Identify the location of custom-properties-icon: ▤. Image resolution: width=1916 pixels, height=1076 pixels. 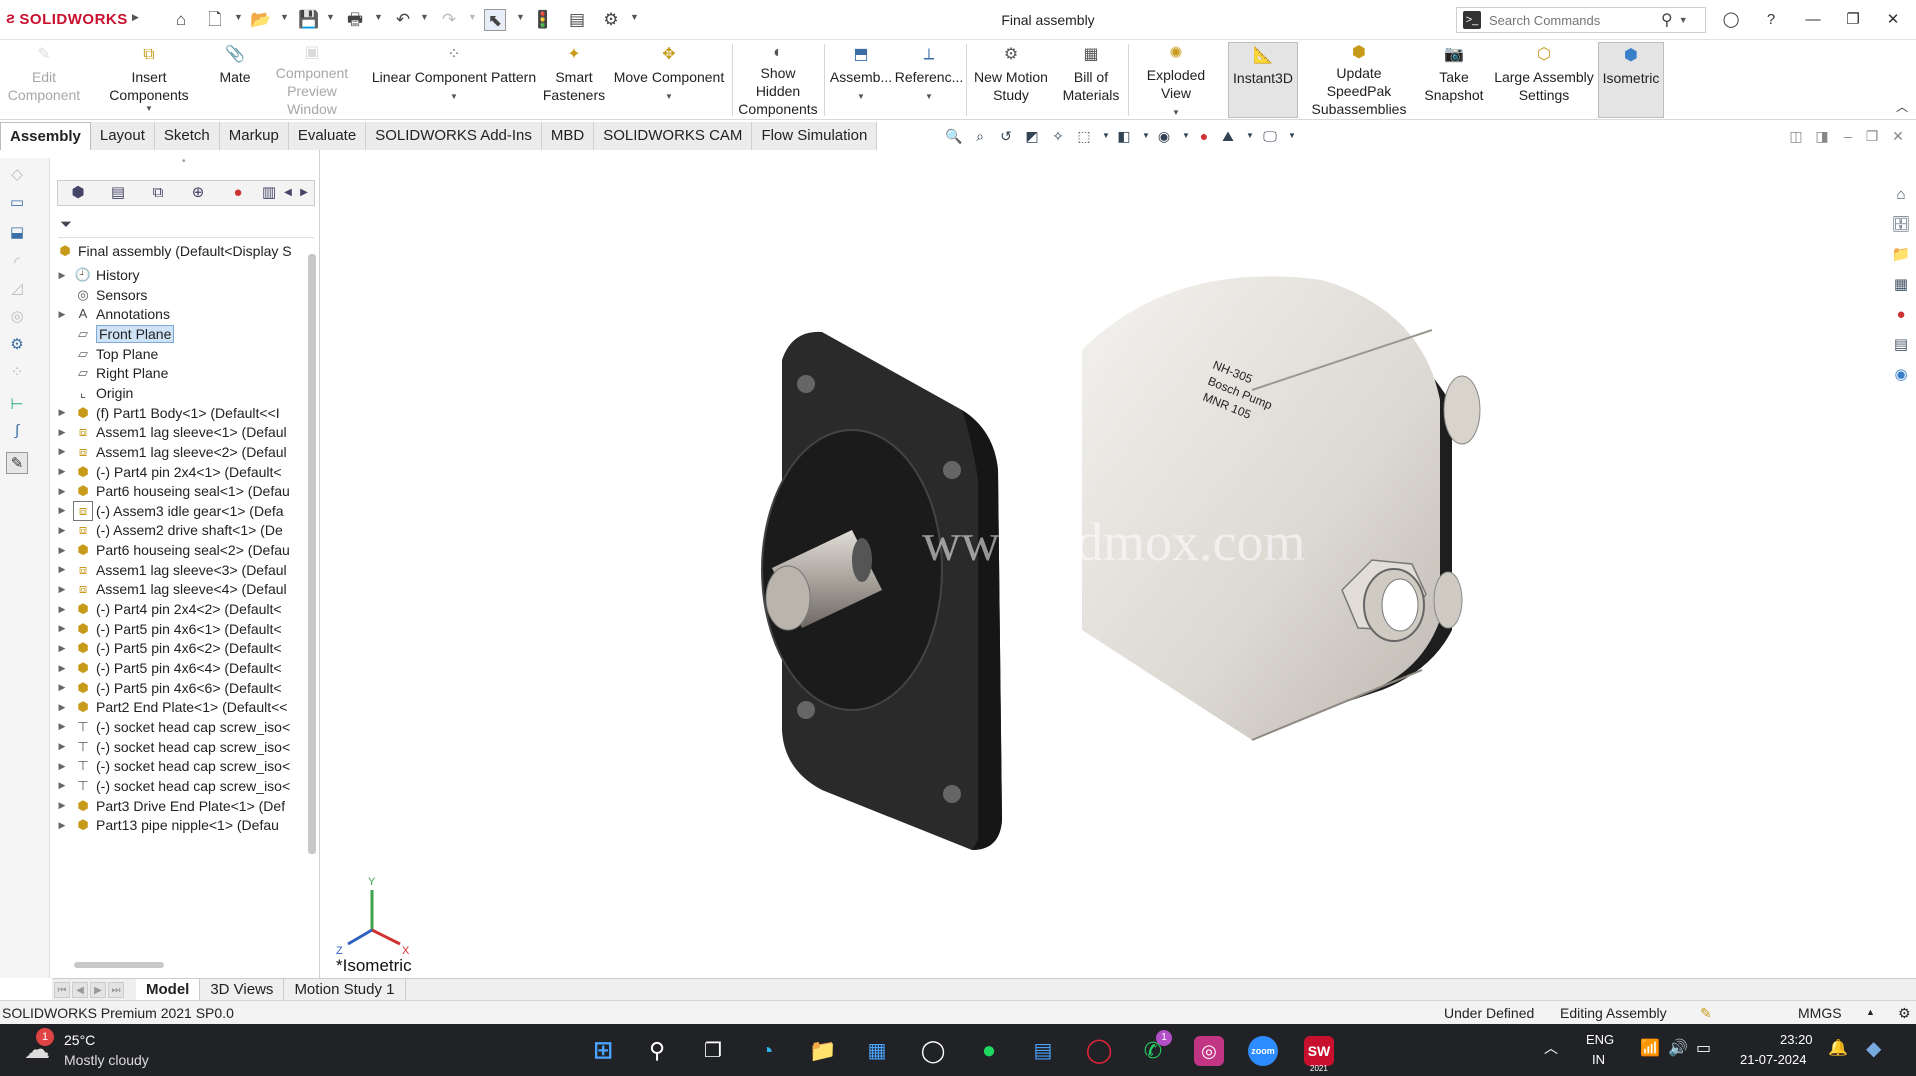
(1901, 345).